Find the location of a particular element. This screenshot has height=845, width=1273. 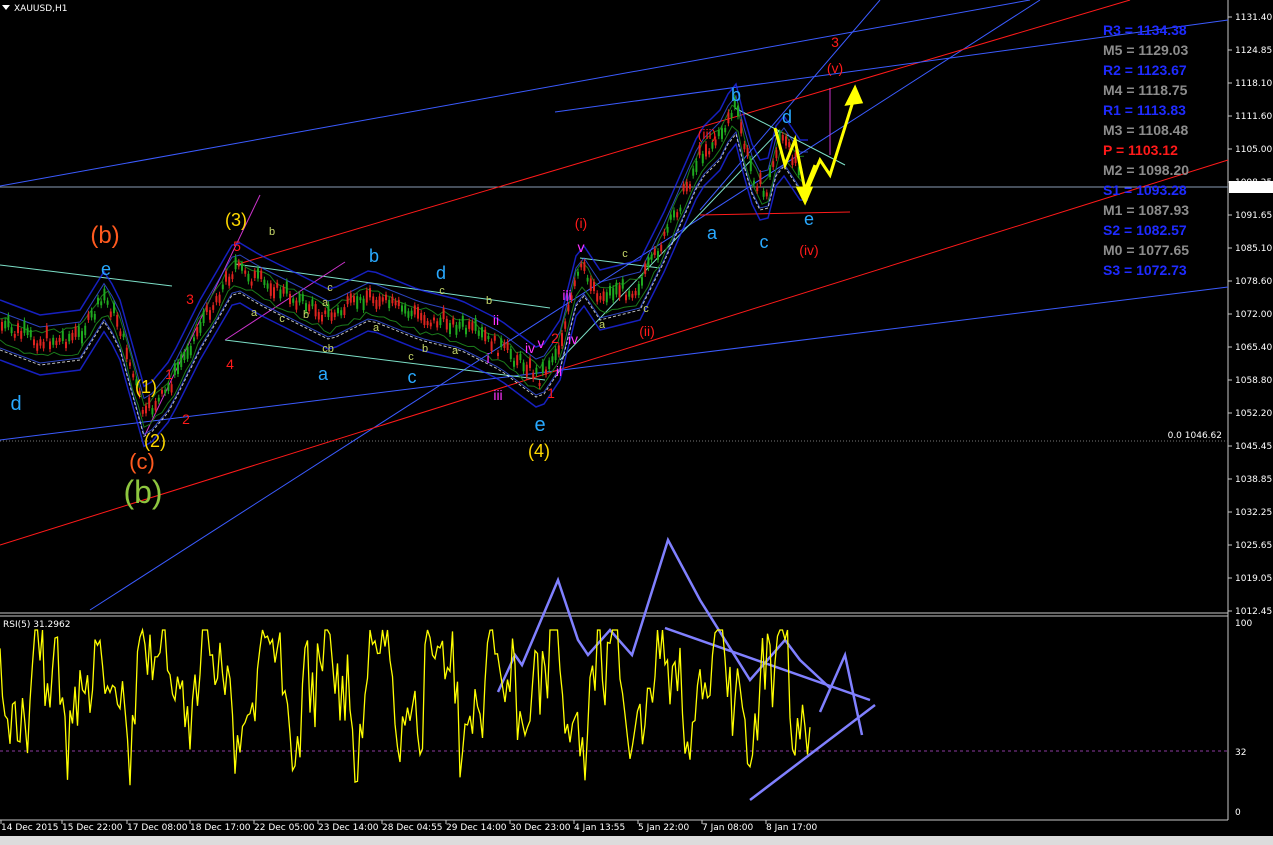

fib-level-label: 0.0 1046.62 is located at coordinates (1195, 436).